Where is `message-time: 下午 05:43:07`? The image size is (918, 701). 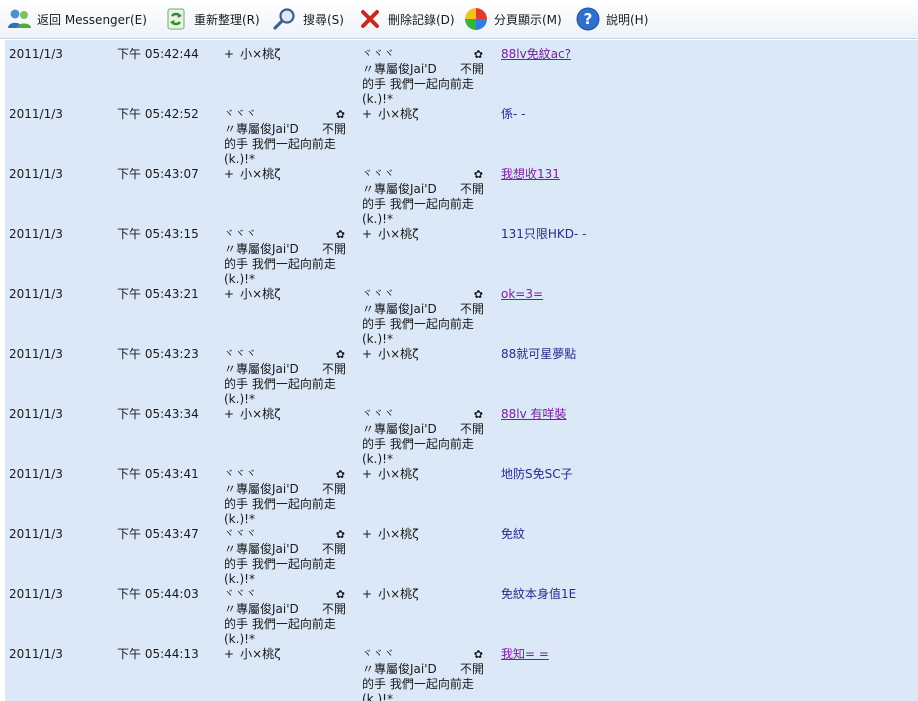 message-time: 下午 05:43:07 is located at coordinates (158, 174).